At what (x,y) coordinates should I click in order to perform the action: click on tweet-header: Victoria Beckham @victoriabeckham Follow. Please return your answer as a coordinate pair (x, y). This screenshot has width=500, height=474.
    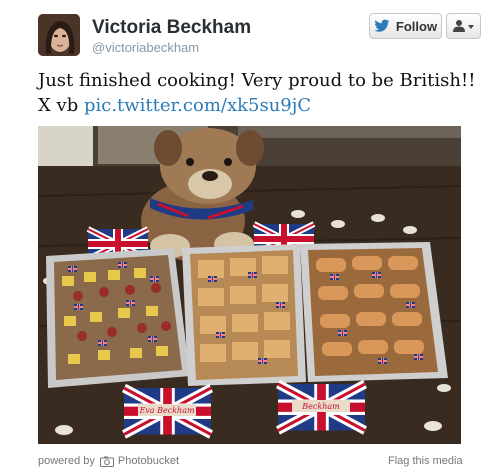
    Looking at the image, I should click on (250, 31).